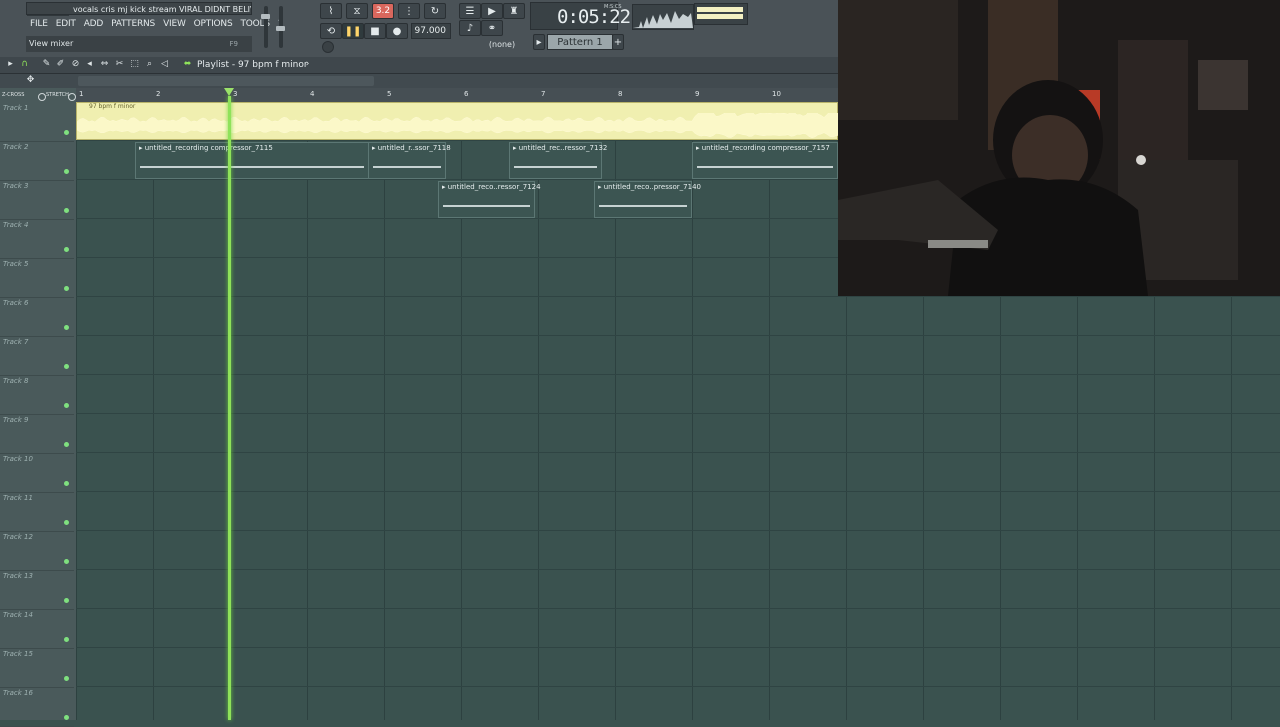  Describe the element at coordinates (470, 28) in the screenshot. I see `channel-rack-icon: ♪` at that location.